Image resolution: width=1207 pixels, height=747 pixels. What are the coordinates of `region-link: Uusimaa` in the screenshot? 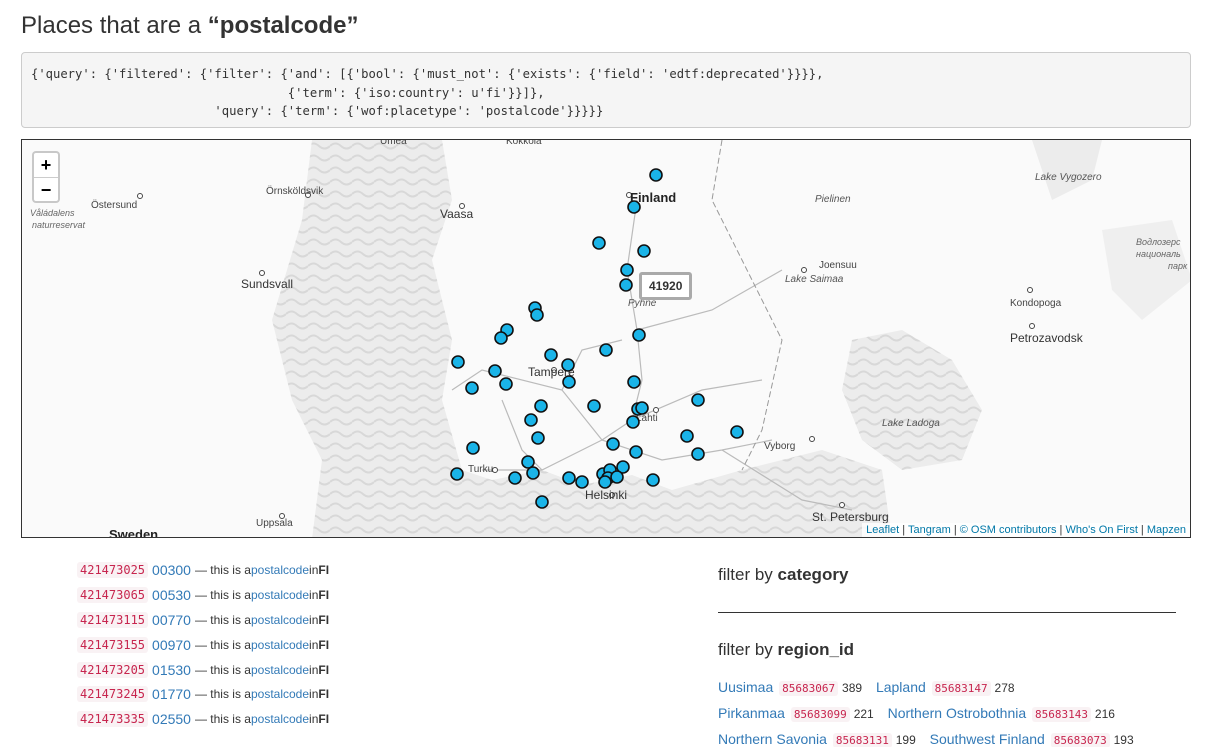 It's located at (745, 687).